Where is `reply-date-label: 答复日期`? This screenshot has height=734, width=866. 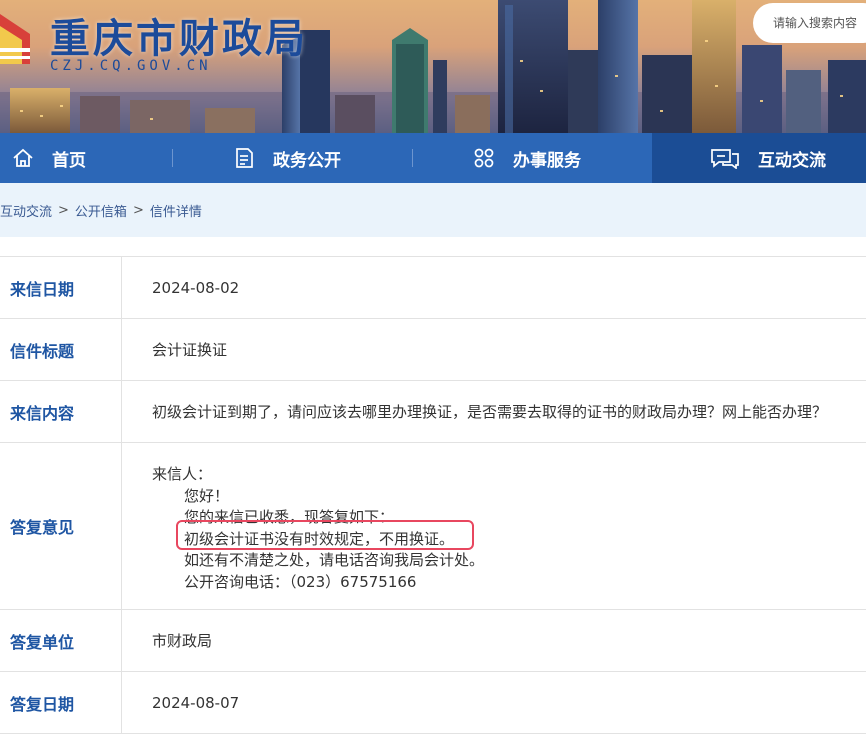
reply-date-label: 答复日期 is located at coordinates (61, 702).